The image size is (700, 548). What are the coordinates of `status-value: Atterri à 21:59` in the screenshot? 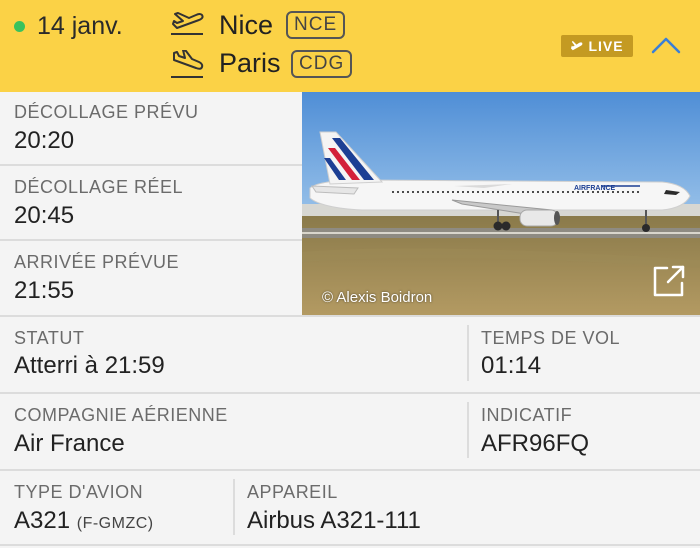 It's located at (89, 365).